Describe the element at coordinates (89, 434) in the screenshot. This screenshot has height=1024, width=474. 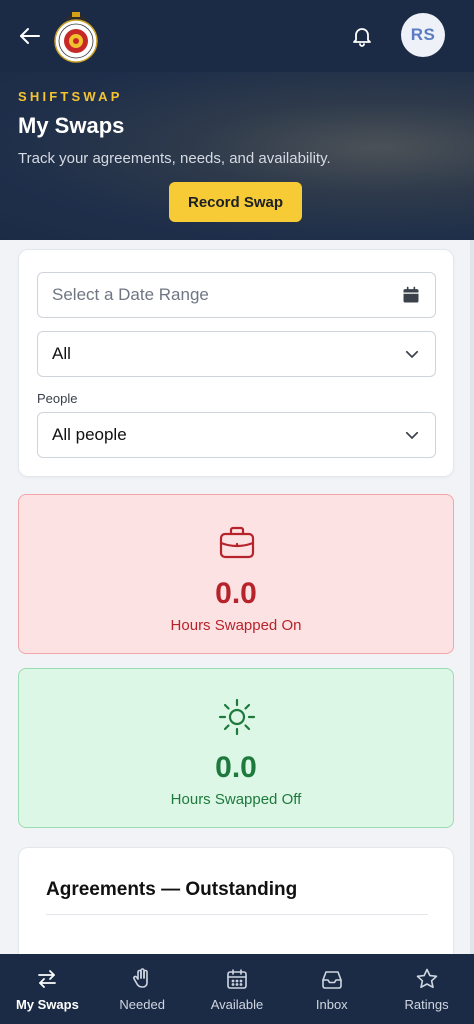
I see `people-select-value: All people` at that location.